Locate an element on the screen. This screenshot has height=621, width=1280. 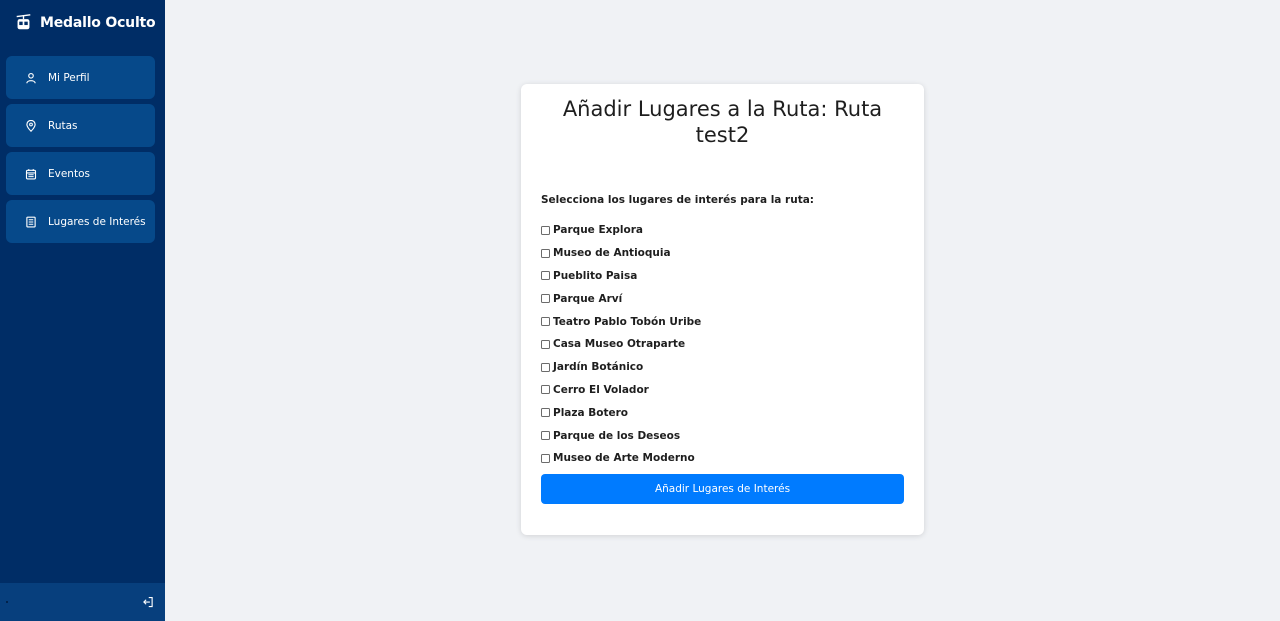
sidebar-item-eventos: Eventos is located at coordinates (80, 173).